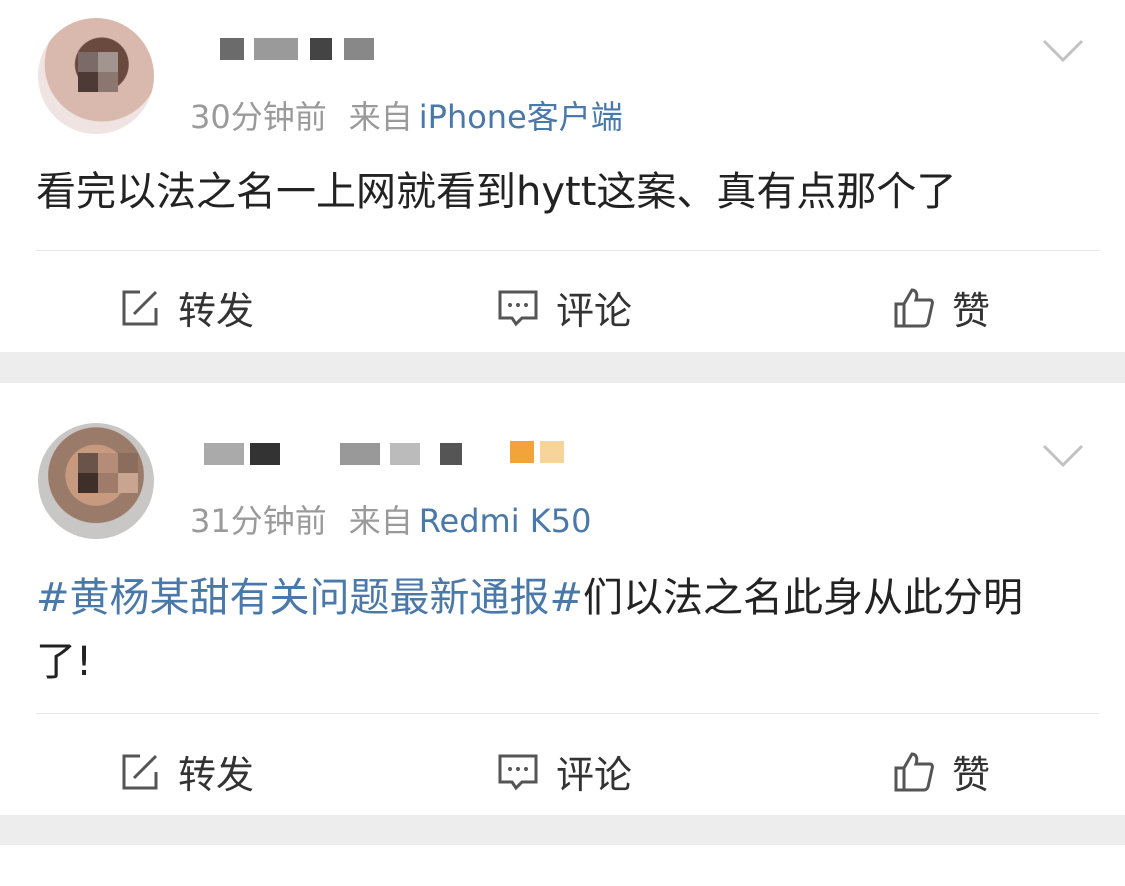 The image size is (1125, 886). Describe the element at coordinates (496, 192) in the screenshot. I see `post-text: 看完以法之名一上网就看到hytt这案、真有点那个了` at that location.